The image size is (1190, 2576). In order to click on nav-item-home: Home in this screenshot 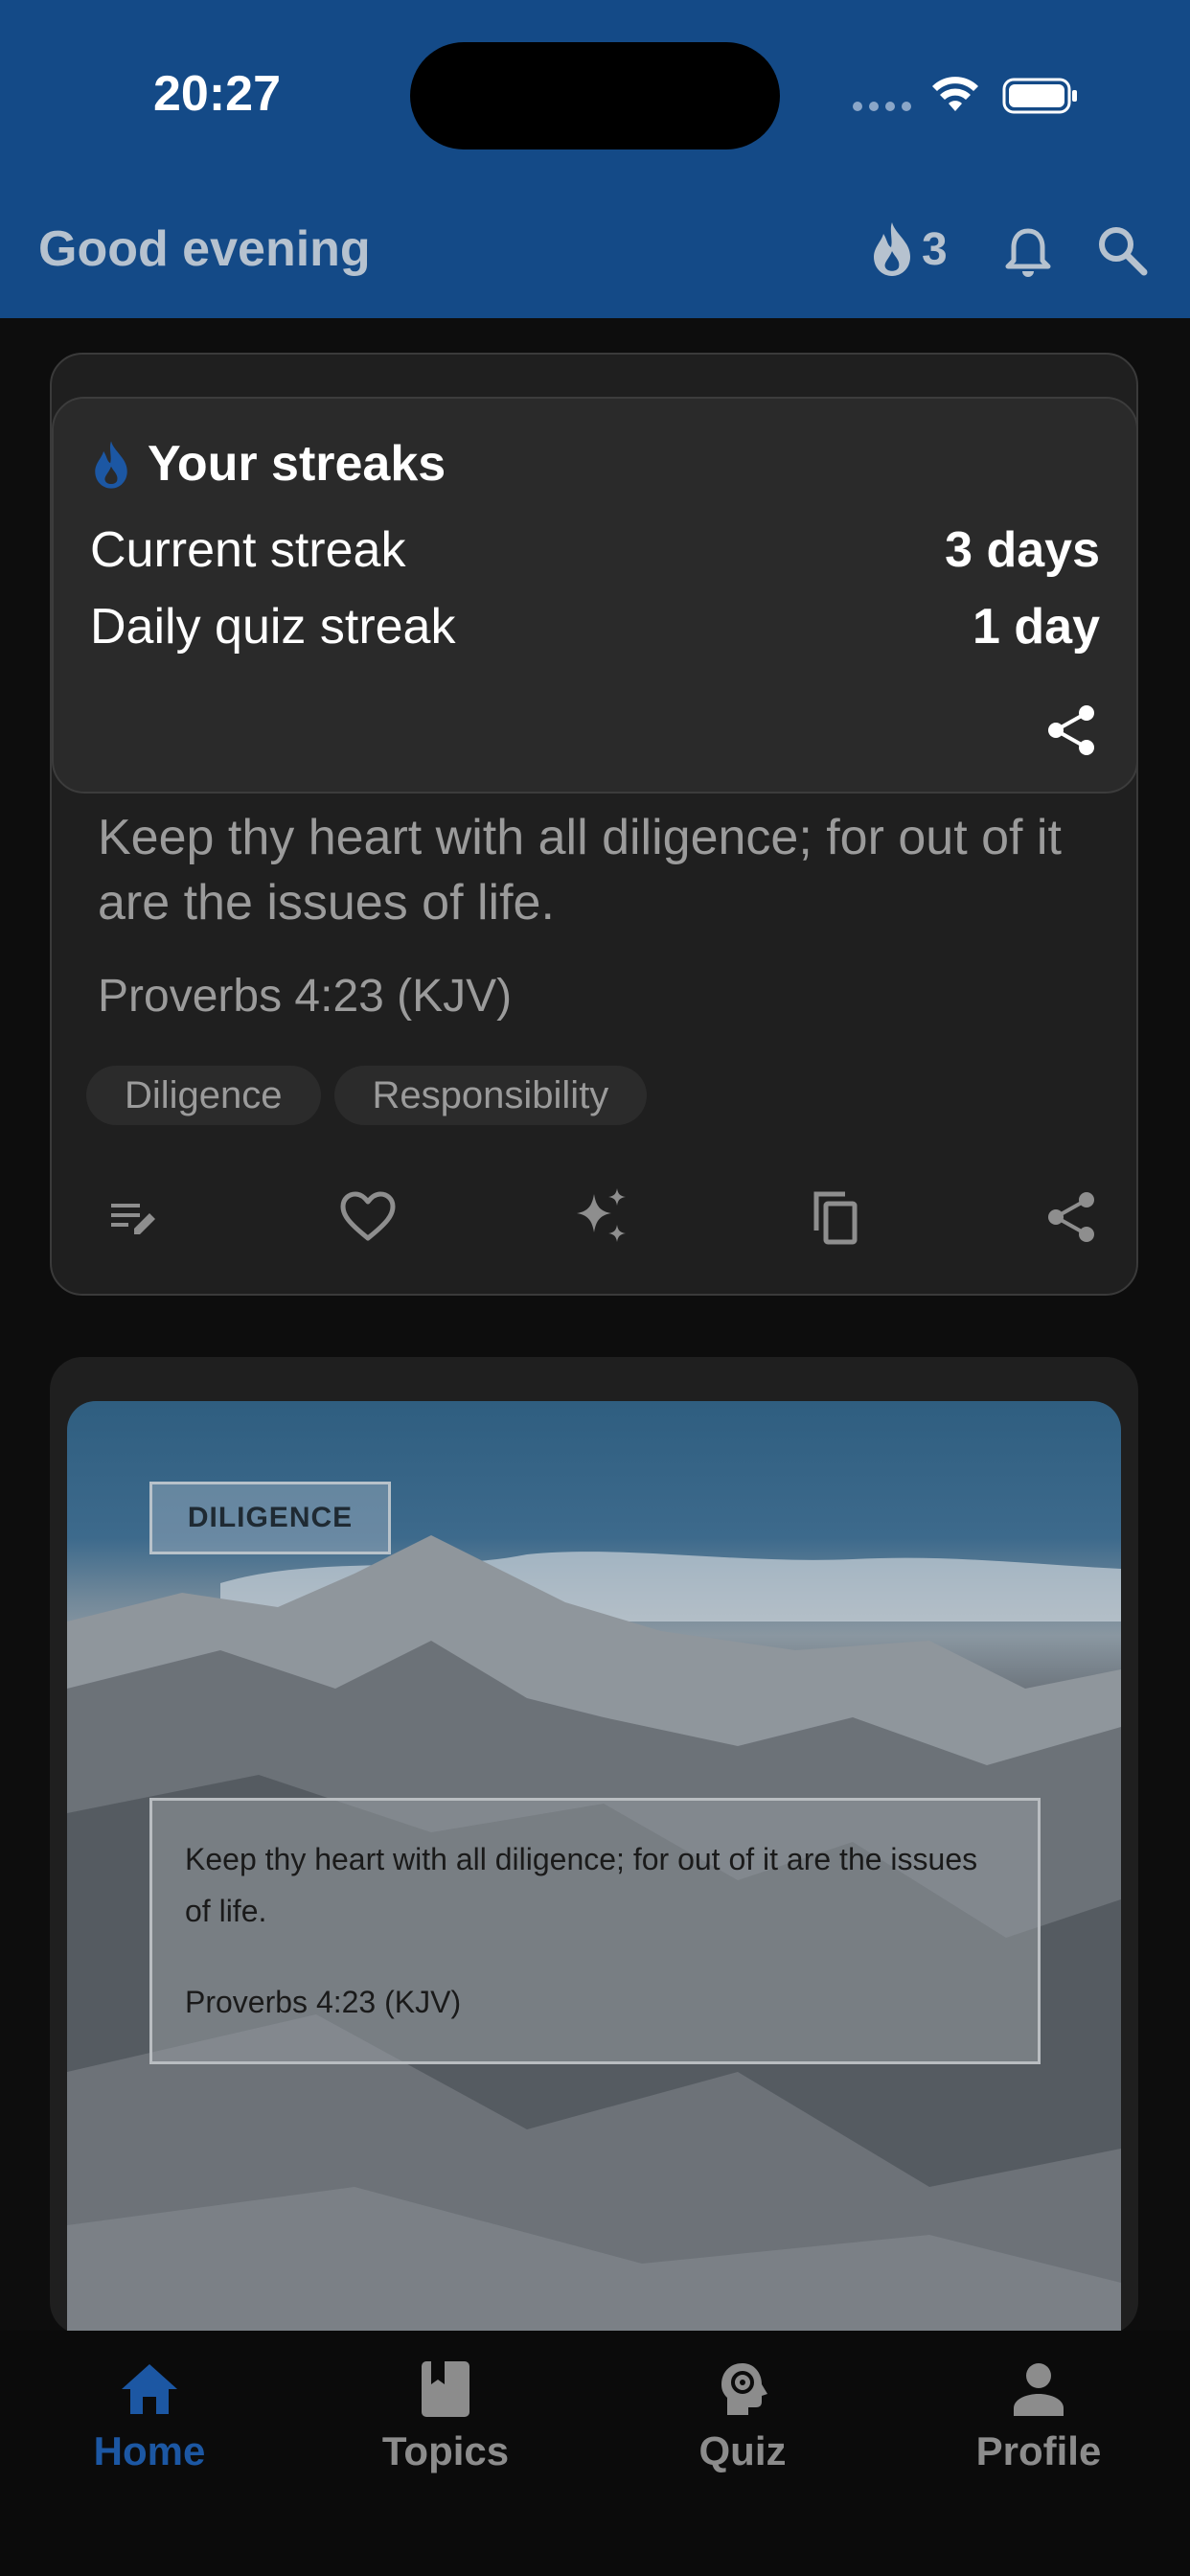, I will do `click(149, 2415)`.